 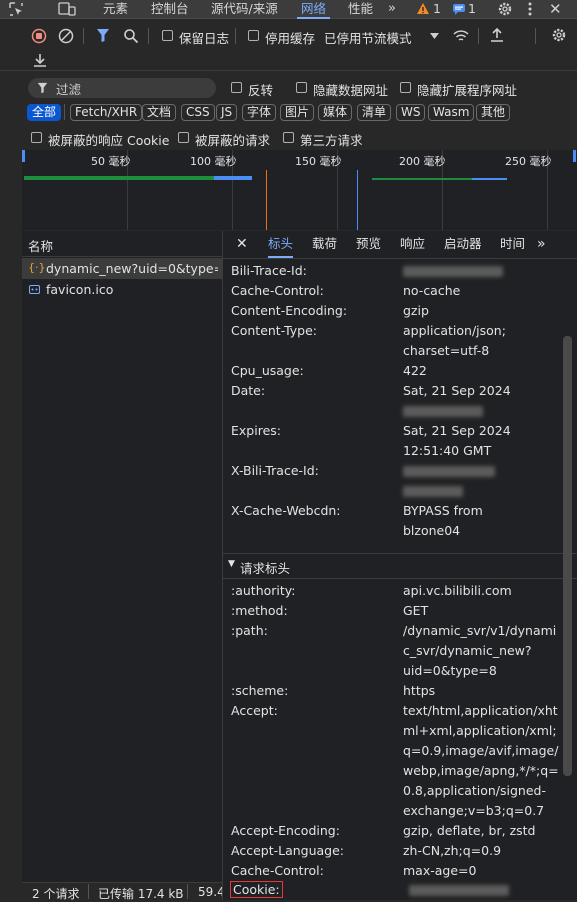 What do you see at coordinates (259, 112) in the screenshot?
I see `type-filter-font: 字体` at bounding box center [259, 112].